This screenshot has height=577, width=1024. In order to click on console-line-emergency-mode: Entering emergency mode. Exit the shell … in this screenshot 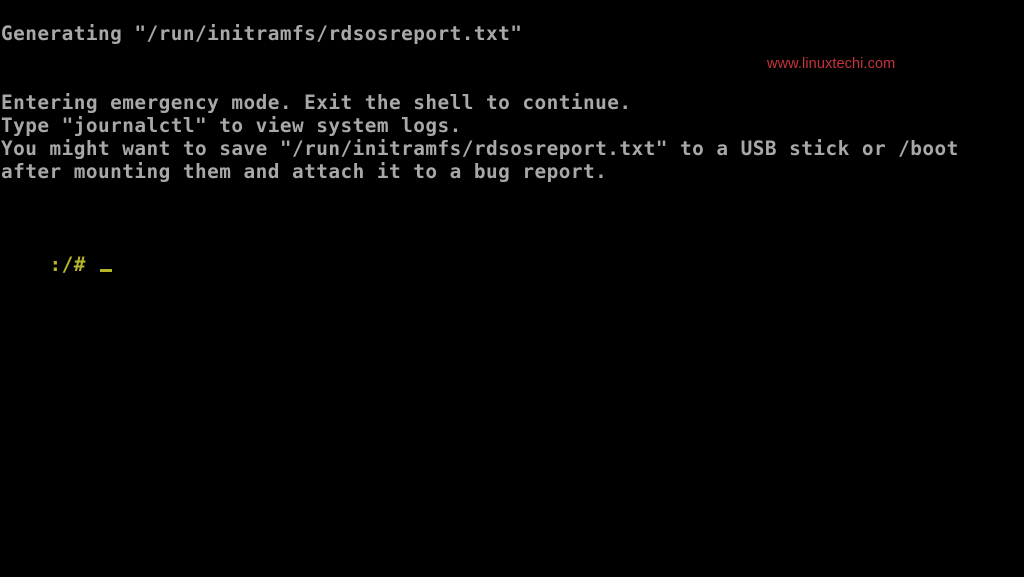, I will do `click(316, 102)`.